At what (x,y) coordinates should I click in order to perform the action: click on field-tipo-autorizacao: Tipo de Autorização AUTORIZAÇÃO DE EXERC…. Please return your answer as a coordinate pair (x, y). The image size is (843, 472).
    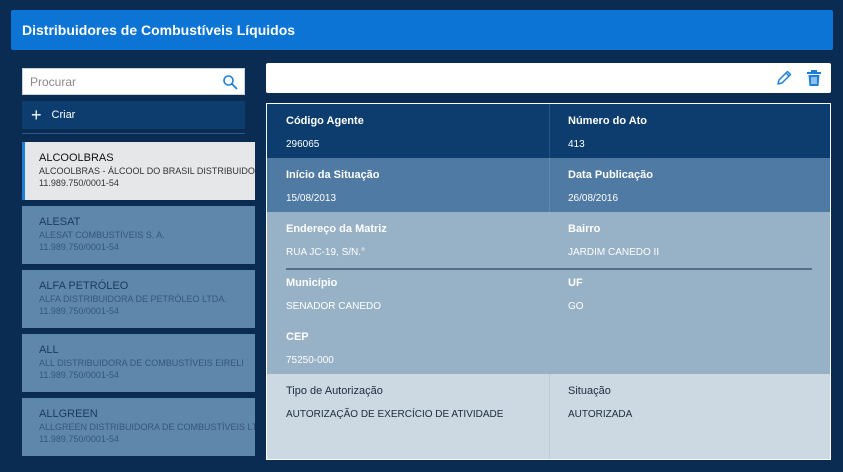
    Looking at the image, I should click on (408, 401).